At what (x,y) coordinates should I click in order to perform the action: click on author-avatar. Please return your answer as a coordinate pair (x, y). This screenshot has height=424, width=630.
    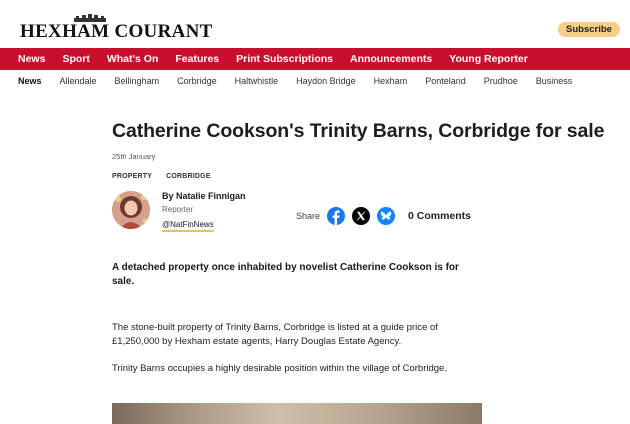
    Looking at the image, I should click on (131, 210).